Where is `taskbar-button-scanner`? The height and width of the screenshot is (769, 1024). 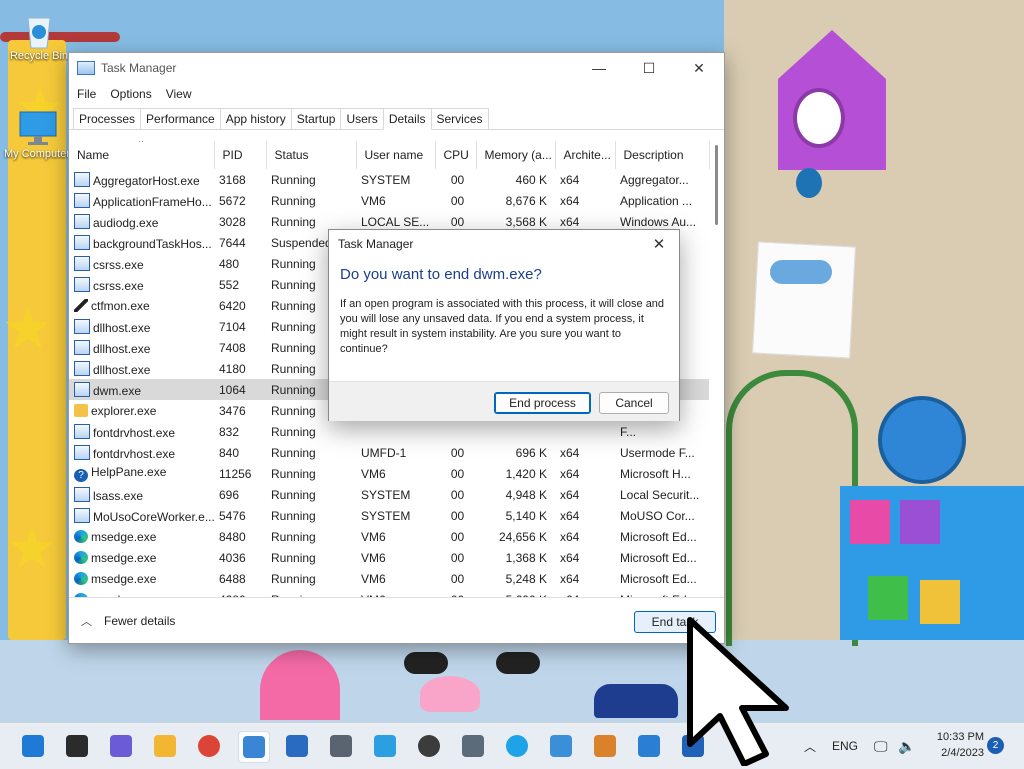 taskbar-button-scanner is located at coordinates (297, 746).